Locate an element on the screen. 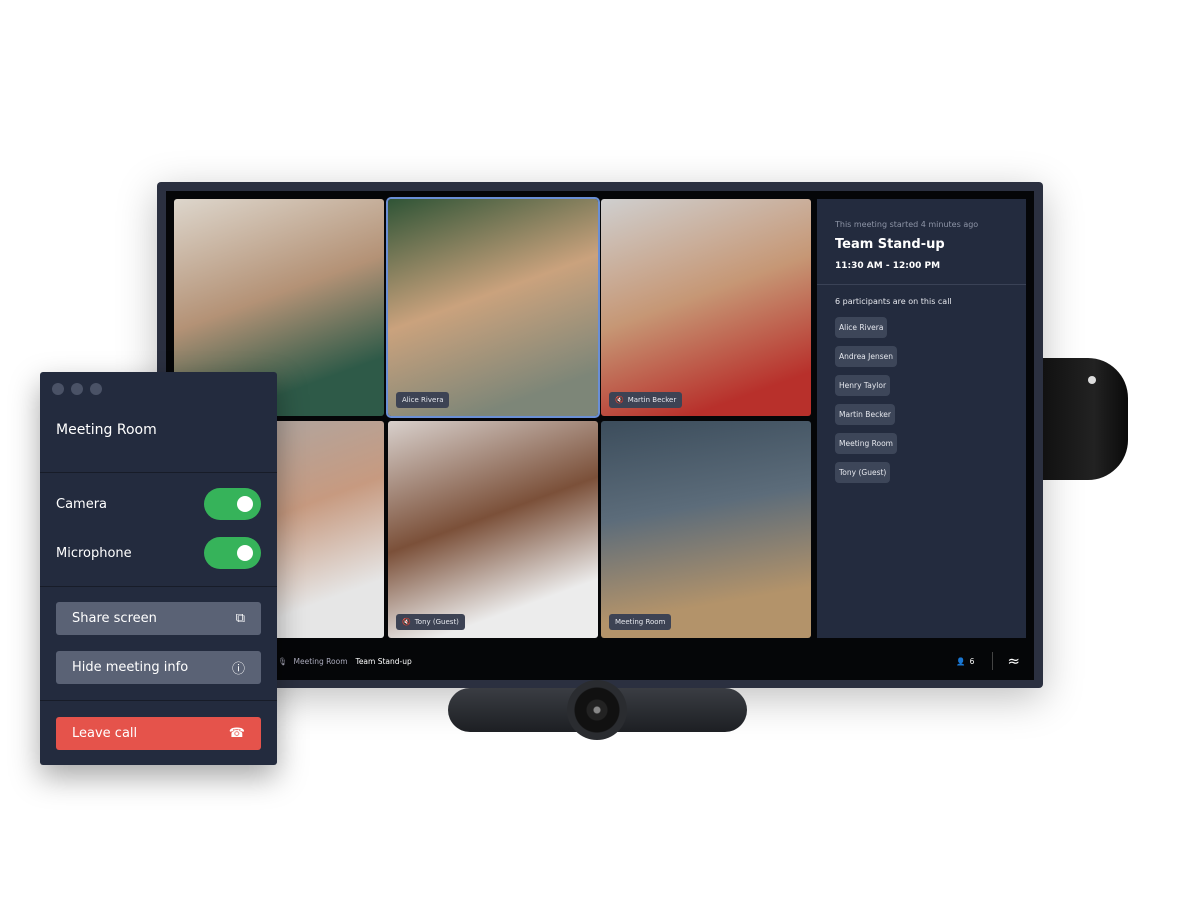  microphone-icon: 🎙 is located at coordinates (283, 661).